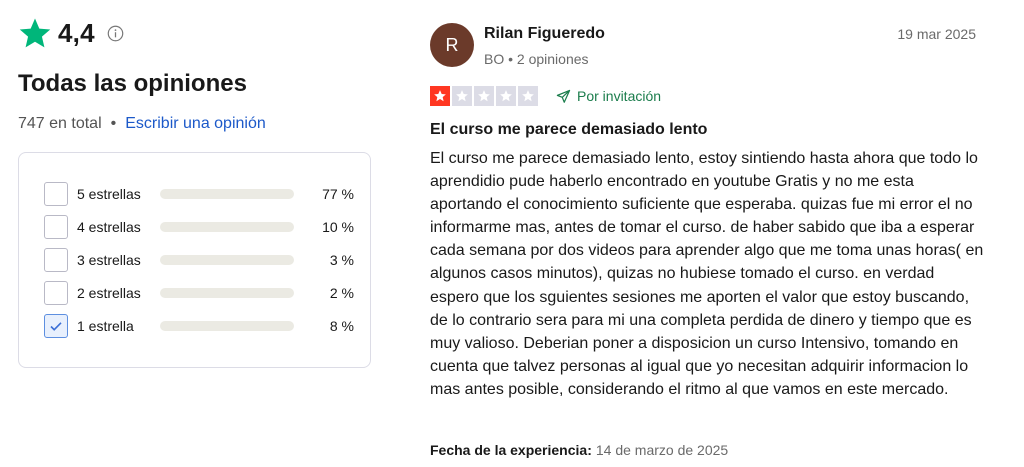 This screenshot has height=467, width=1024. What do you see at coordinates (563, 96) in the screenshot?
I see `send-icon` at bounding box center [563, 96].